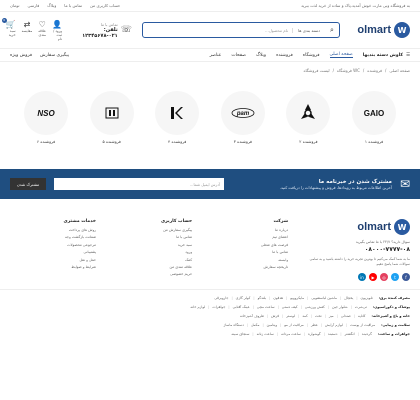  I want to click on nav-item-home: صفحه اصلی, so click(341, 55).